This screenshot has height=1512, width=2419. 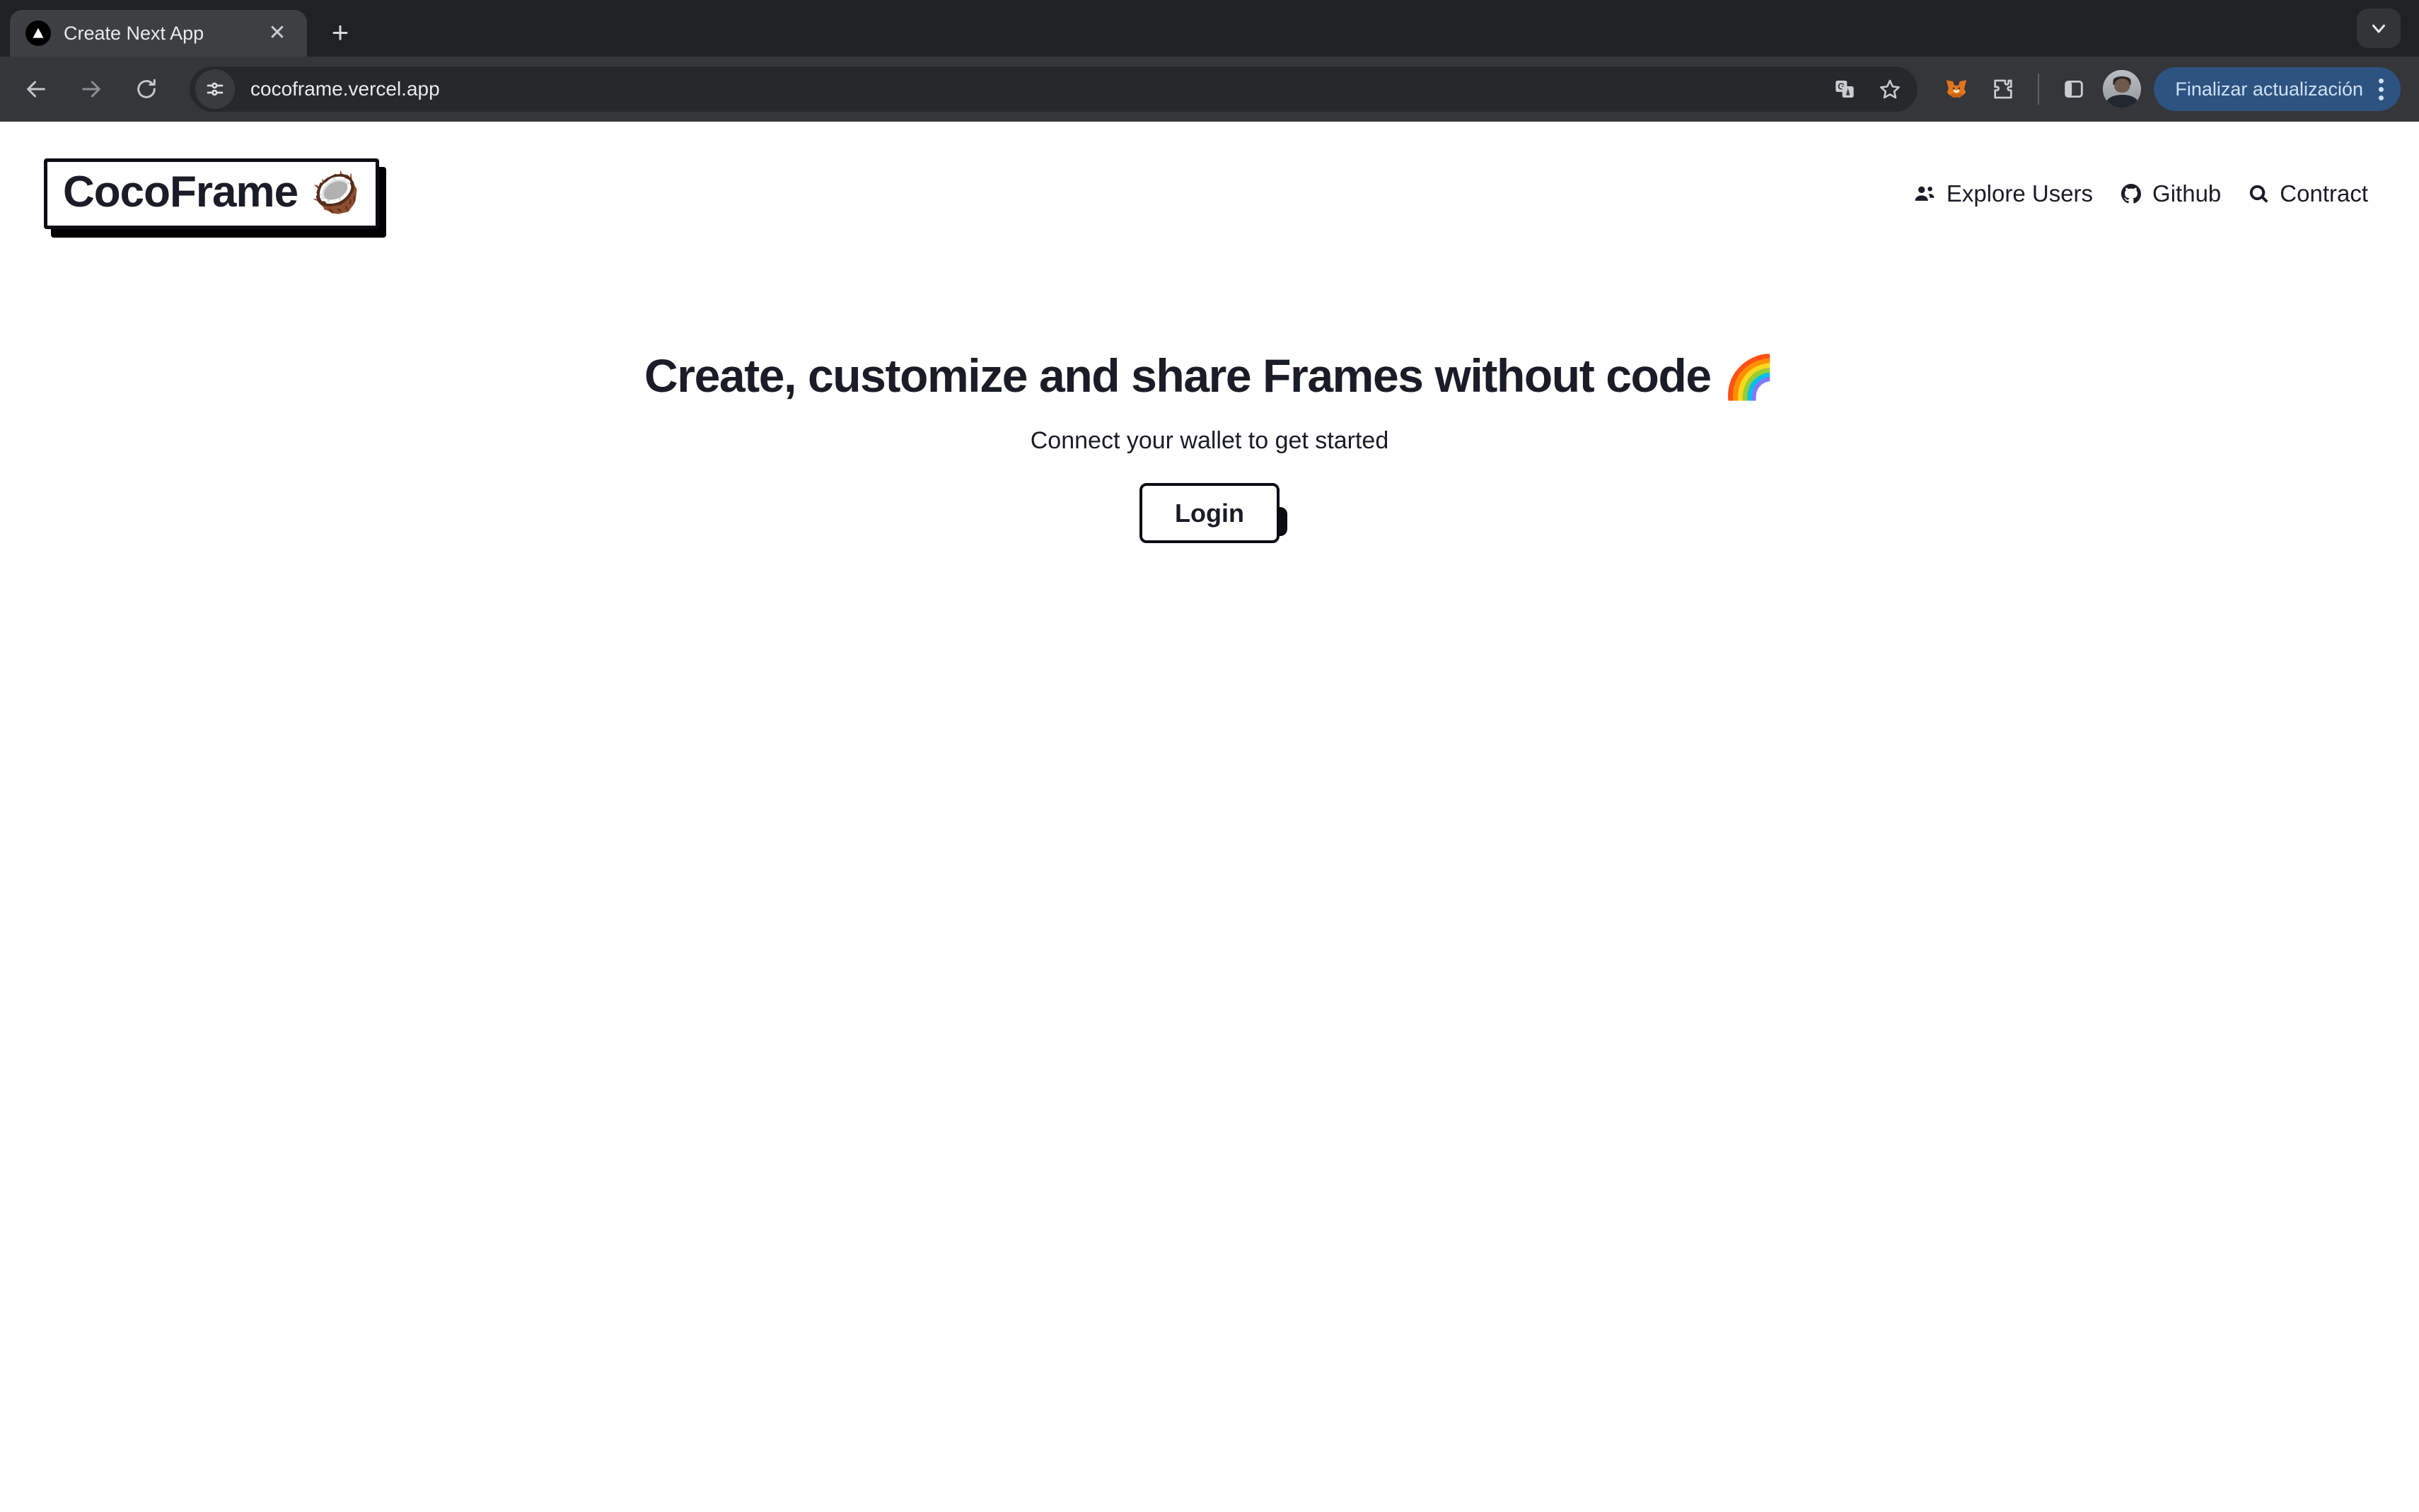 I want to click on main-nav: Explore Users Github Contract, so click(x=2131, y=193).